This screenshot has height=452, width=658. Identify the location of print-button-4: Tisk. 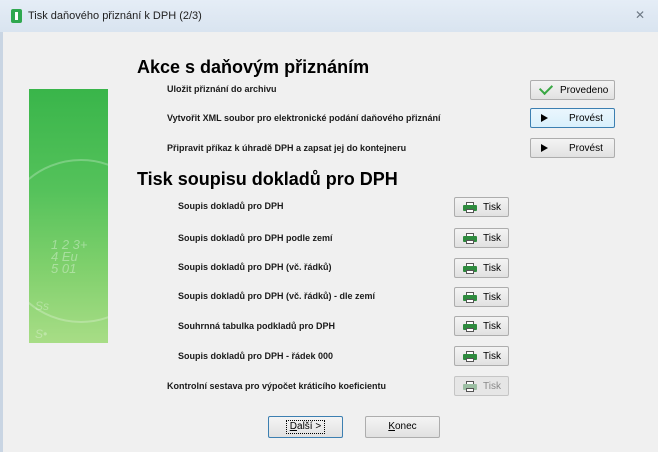
(481, 297).